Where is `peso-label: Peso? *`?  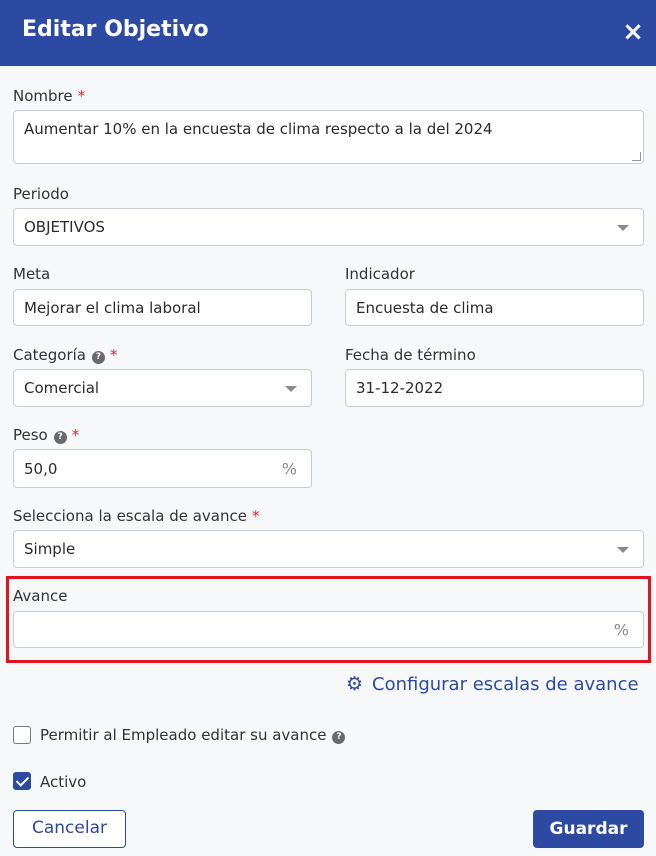
peso-label: Peso? * is located at coordinates (46, 435).